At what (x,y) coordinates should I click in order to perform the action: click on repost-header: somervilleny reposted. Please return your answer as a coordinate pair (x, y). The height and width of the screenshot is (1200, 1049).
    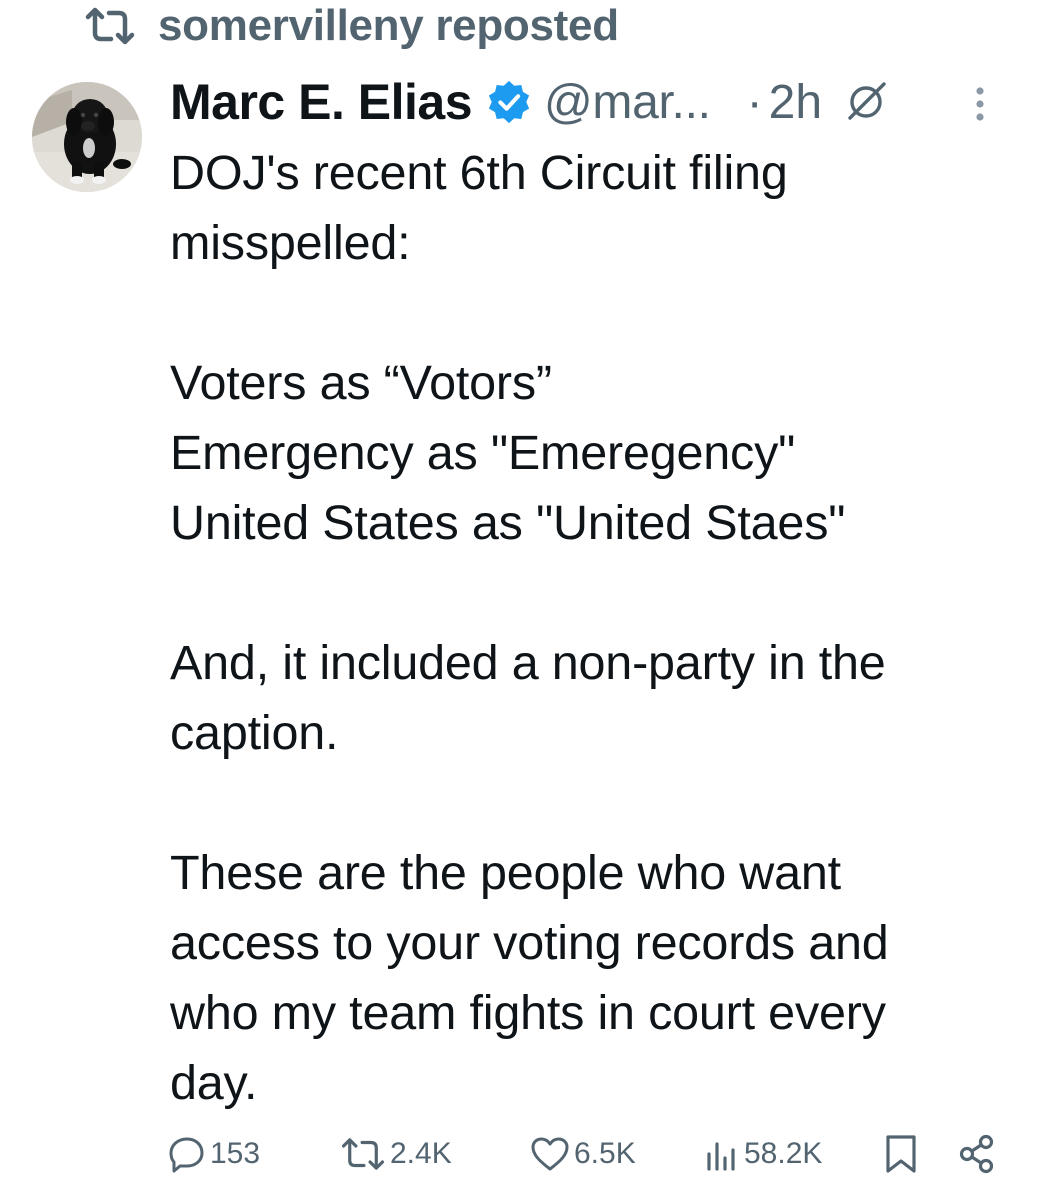
    Looking at the image, I should click on (351, 26).